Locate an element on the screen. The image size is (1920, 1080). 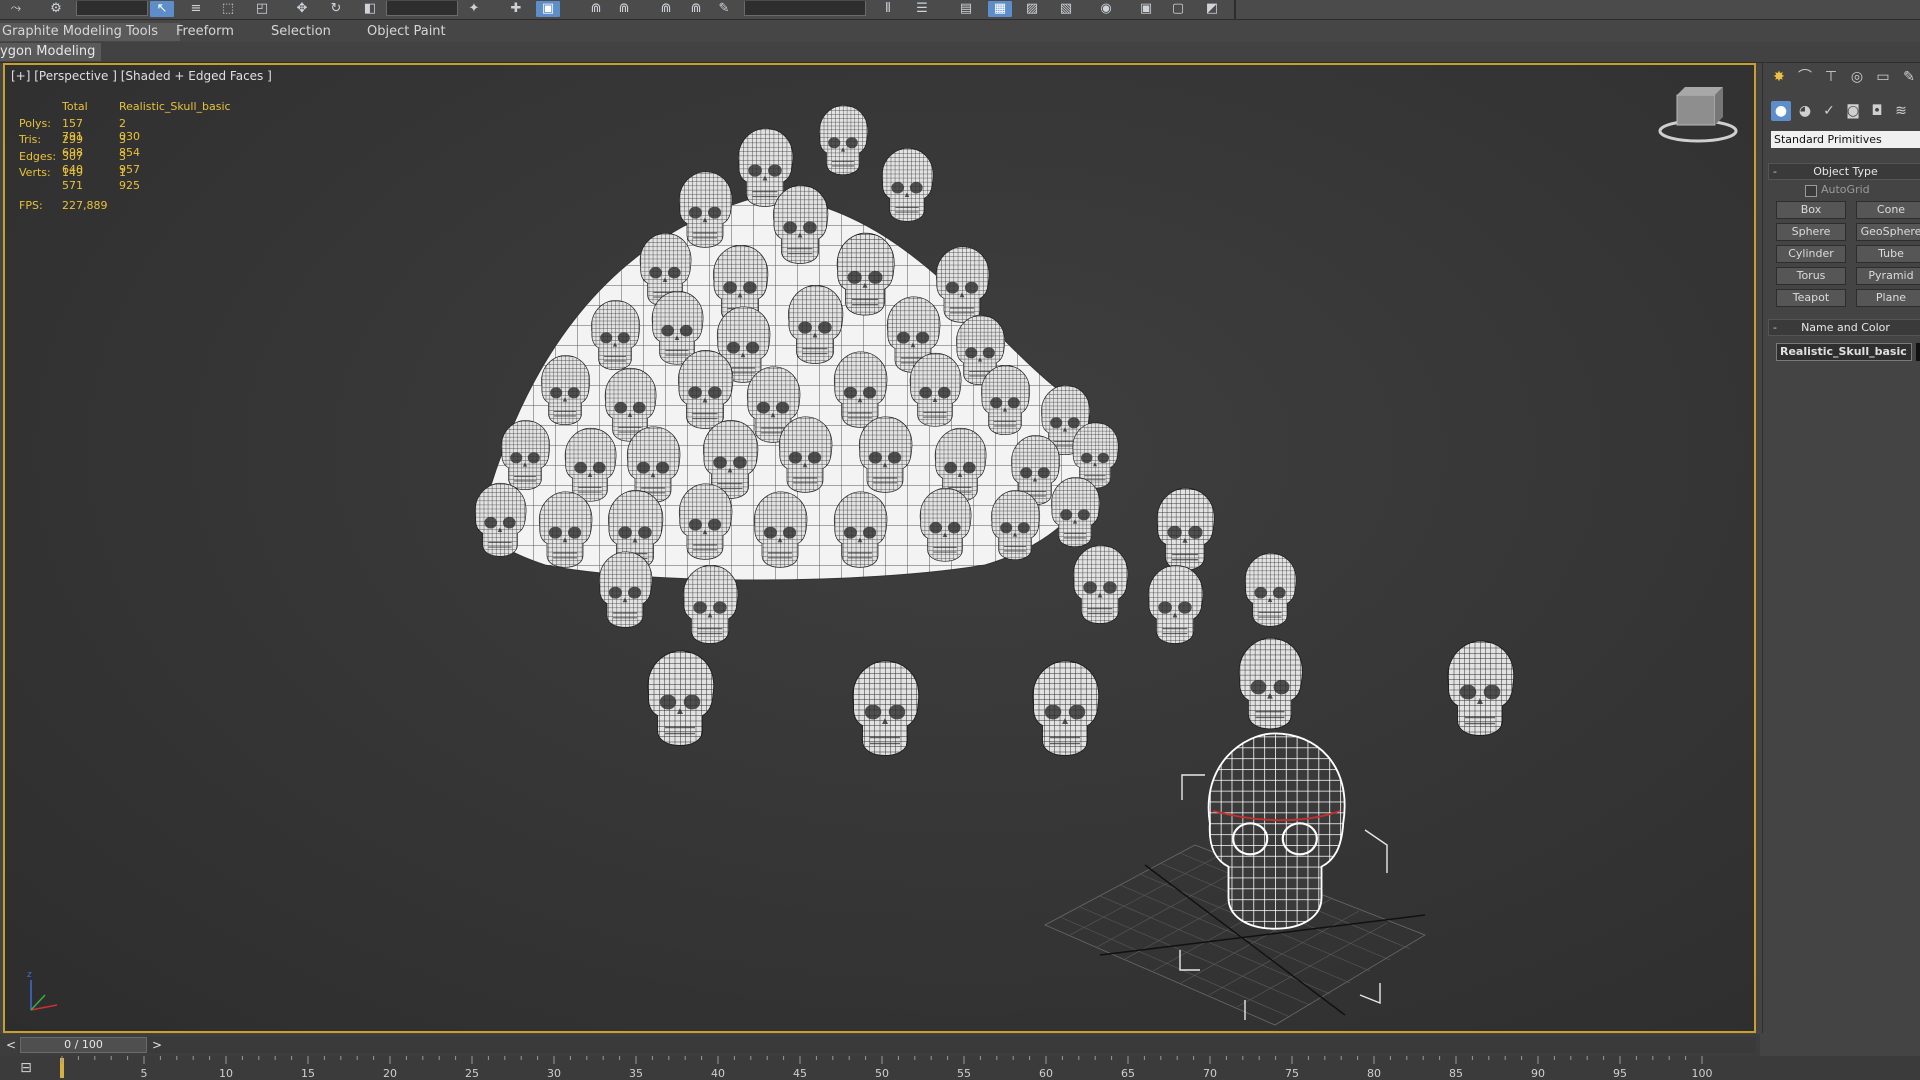
mirror-icon: ⫴ is located at coordinates (888, 9).